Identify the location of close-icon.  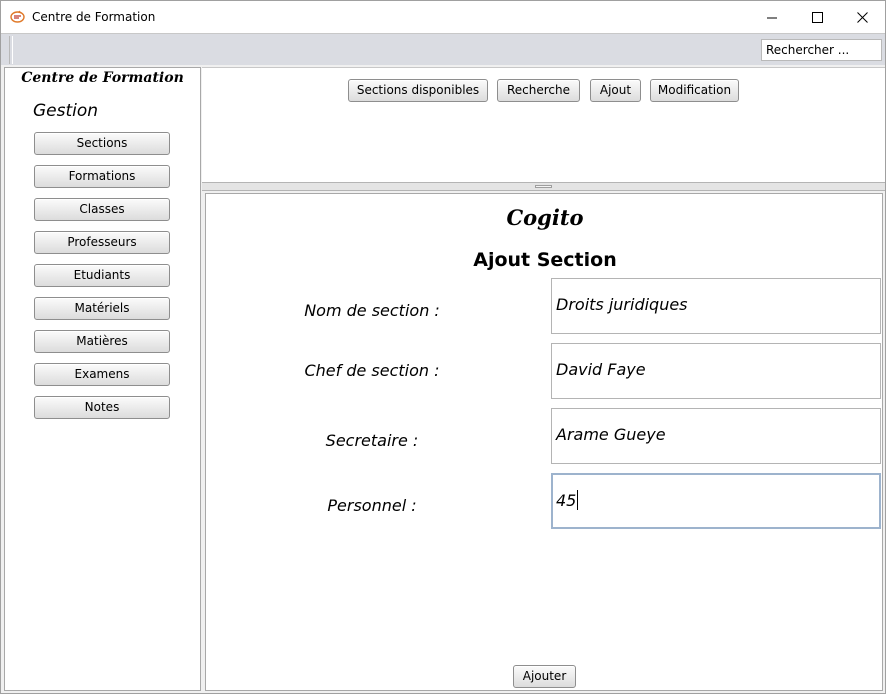
(862, 17).